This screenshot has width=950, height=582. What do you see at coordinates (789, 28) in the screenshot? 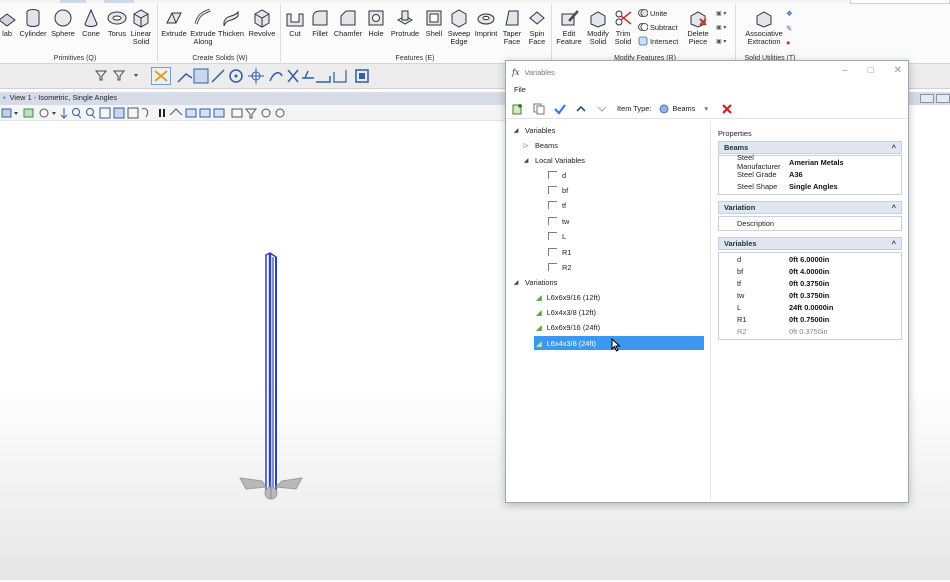
I see `solid-utility-icon-2: ✎` at bounding box center [789, 28].